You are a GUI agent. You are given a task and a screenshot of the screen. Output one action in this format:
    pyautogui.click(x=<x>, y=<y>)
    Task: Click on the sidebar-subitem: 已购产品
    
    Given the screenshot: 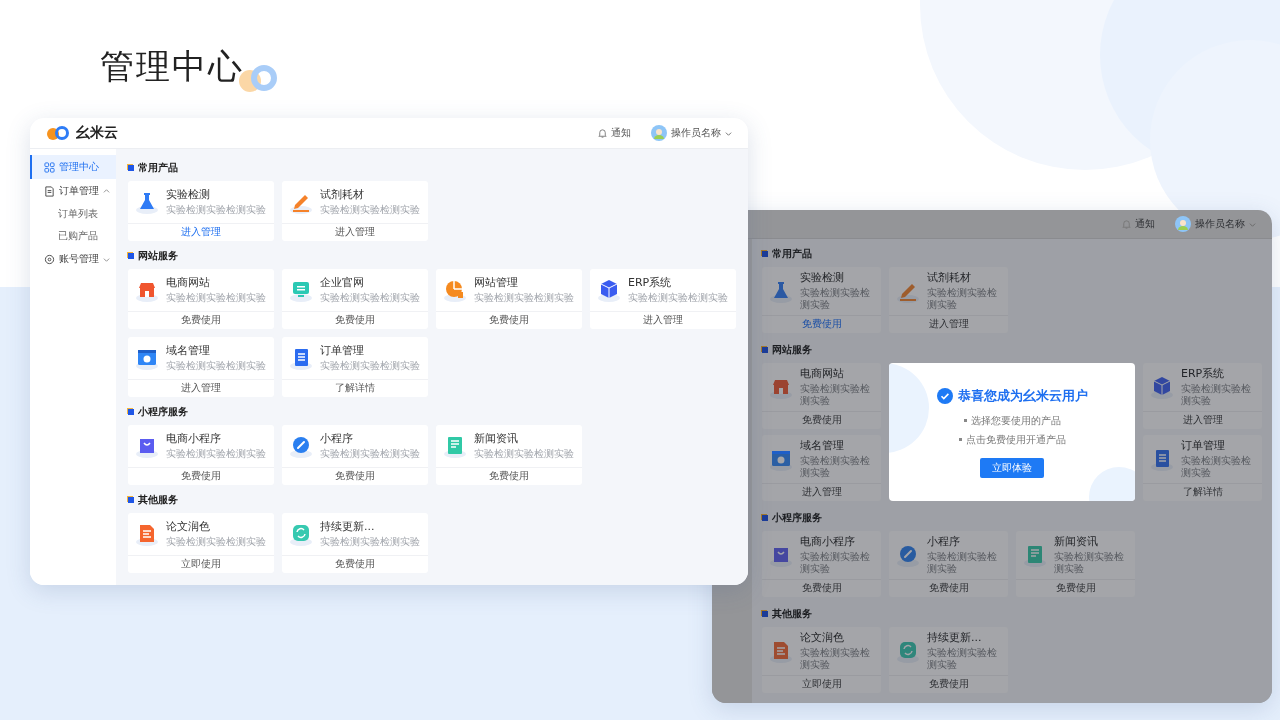 What is the action you would take?
    pyautogui.click(x=73, y=236)
    